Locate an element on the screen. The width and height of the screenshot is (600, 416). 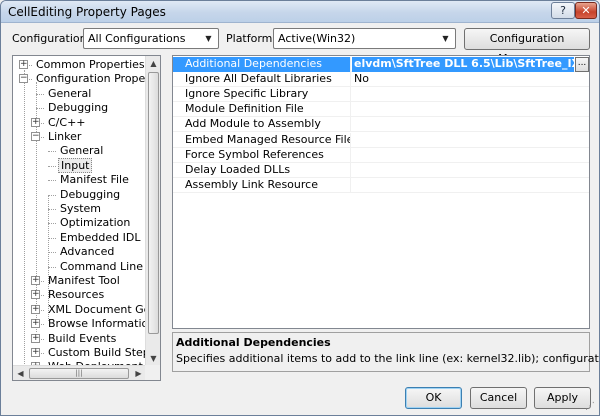
property-row: Ignore All Default Libraries No is located at coordinates (381, 80).